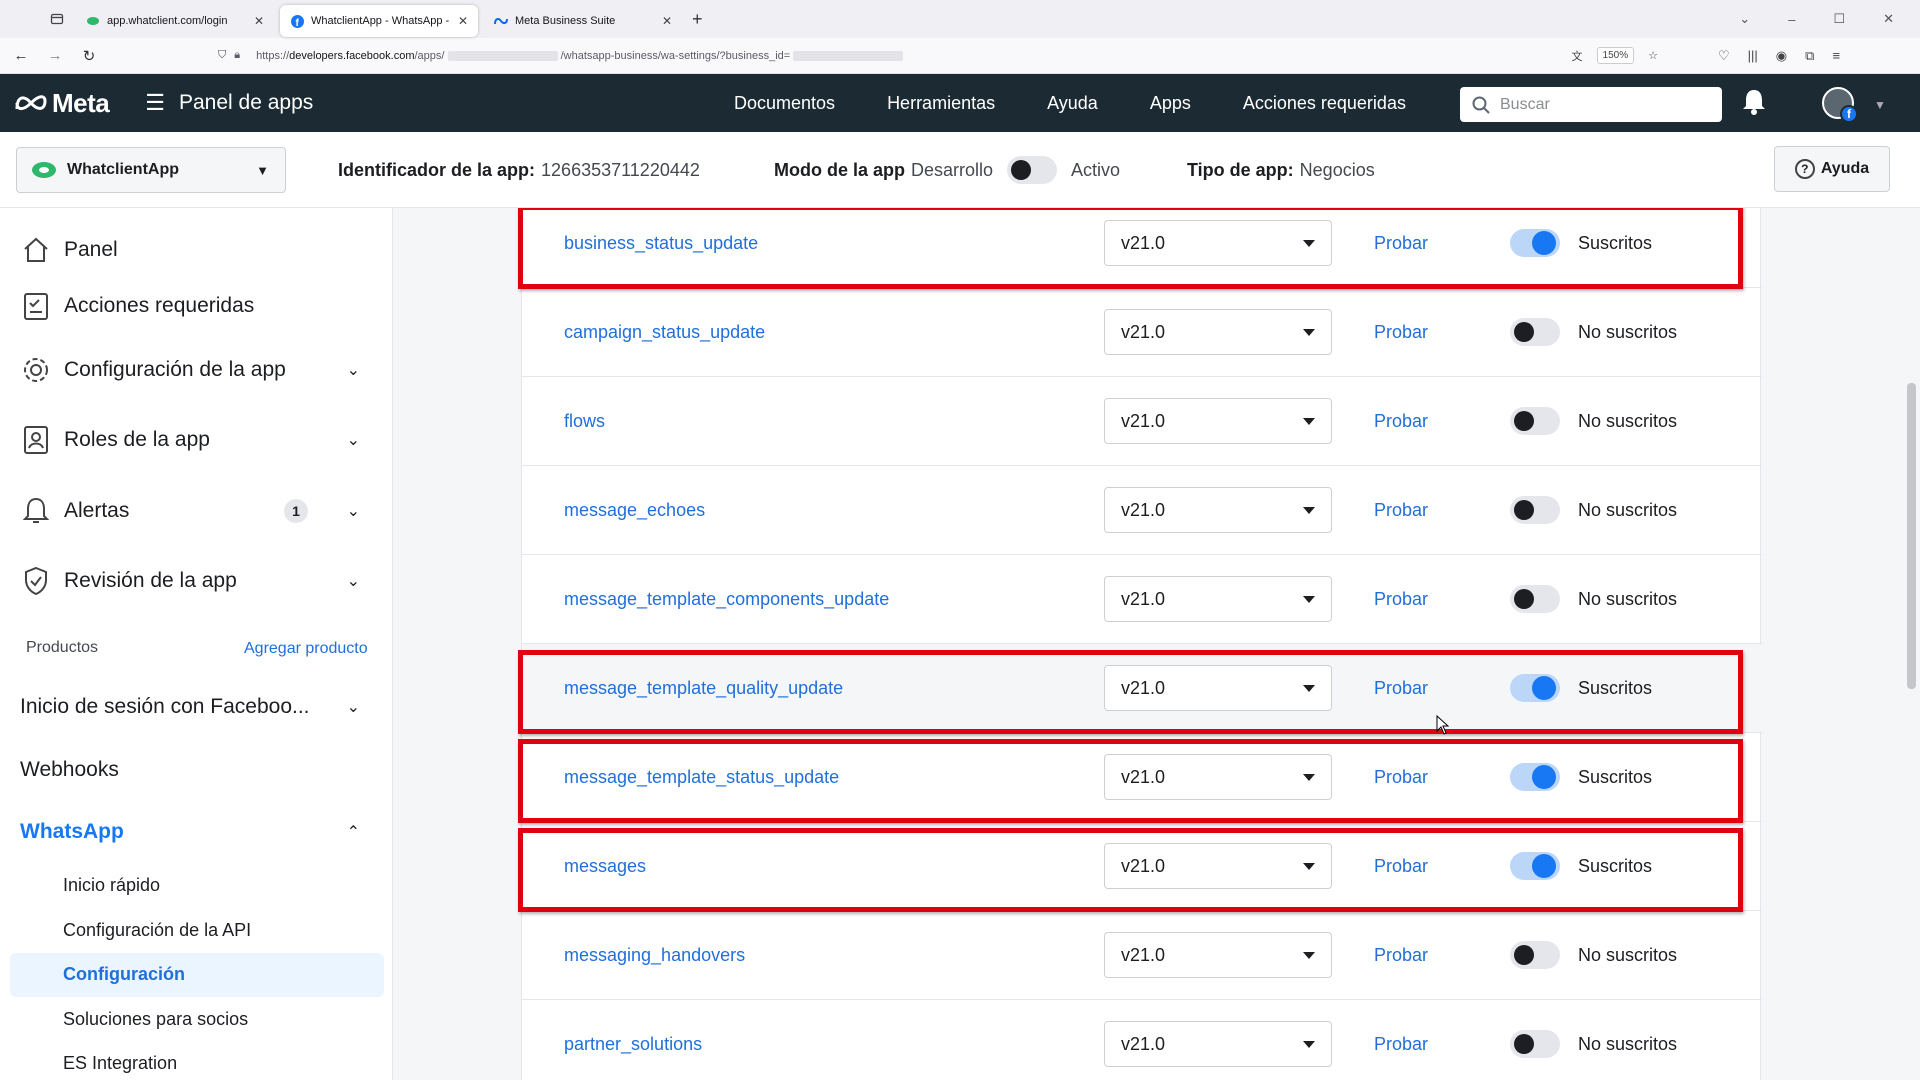 This screenshot has height=1080, width=1920. What do you see at coordinates (190, 770) in the screenshot?
I see `sidebar-item-webhooks: Webhooks` at bounding box center [190, 770].